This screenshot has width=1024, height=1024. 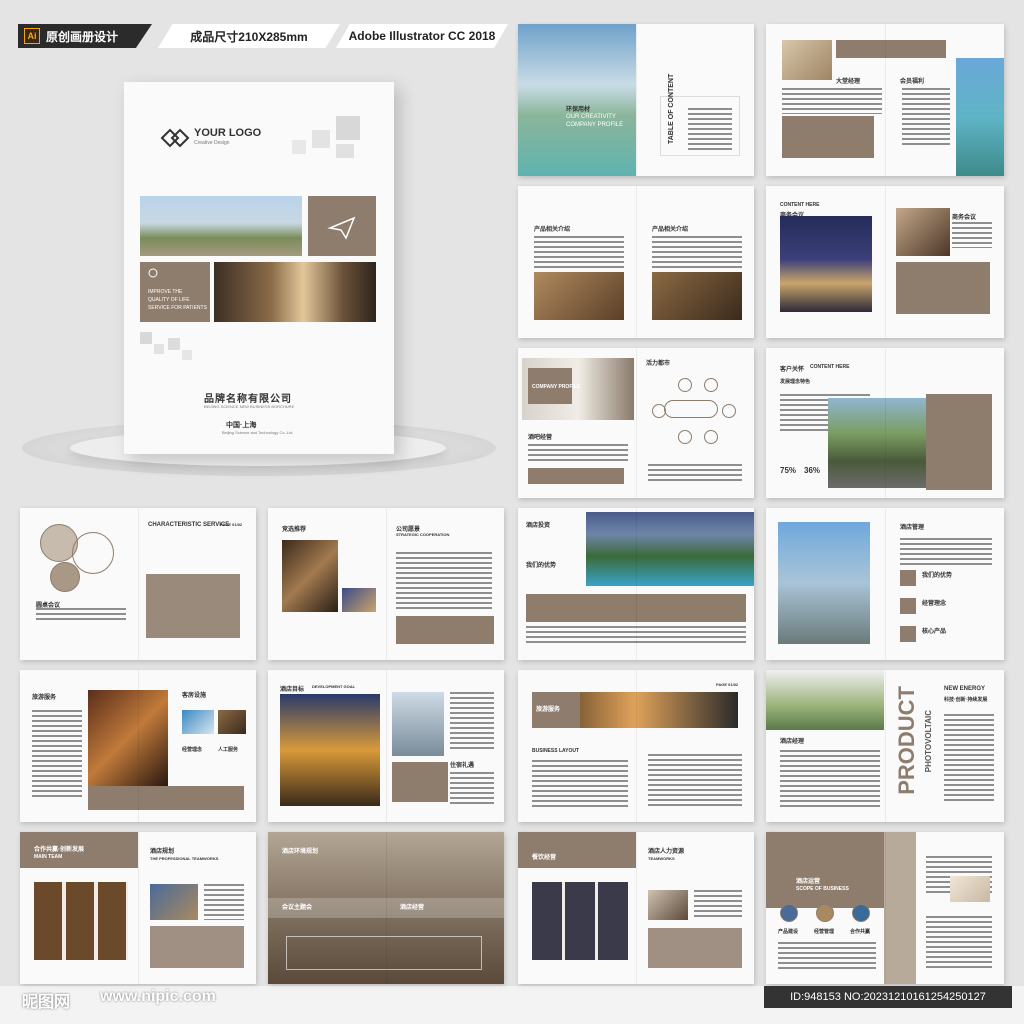 I want to click on icon-grid, so click(x=943, y=288).